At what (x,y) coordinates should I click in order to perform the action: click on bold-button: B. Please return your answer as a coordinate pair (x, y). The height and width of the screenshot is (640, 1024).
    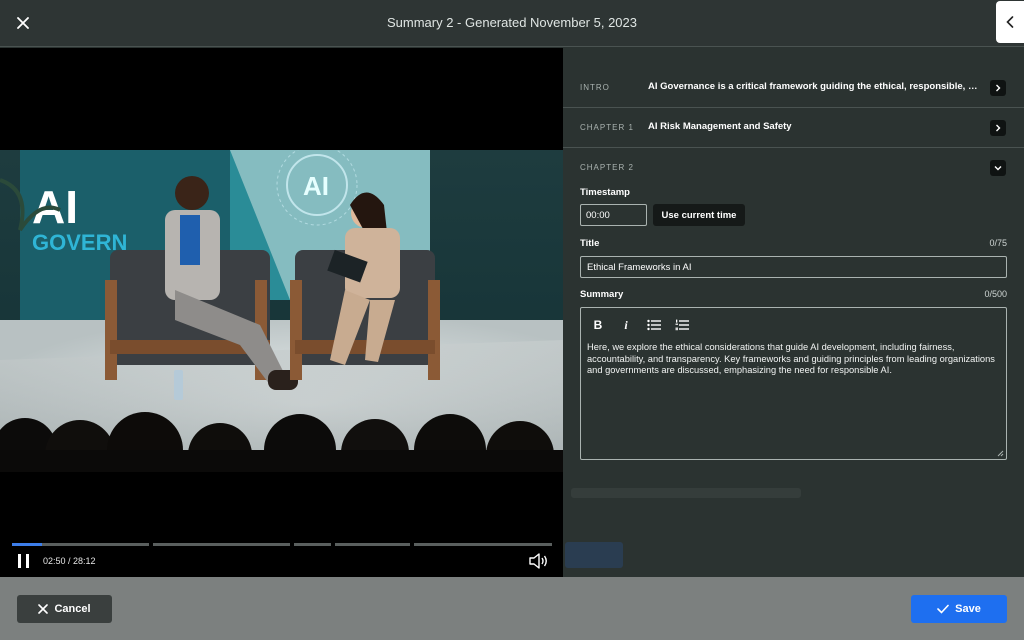
    Looking at the image, I should click on (598, 325).